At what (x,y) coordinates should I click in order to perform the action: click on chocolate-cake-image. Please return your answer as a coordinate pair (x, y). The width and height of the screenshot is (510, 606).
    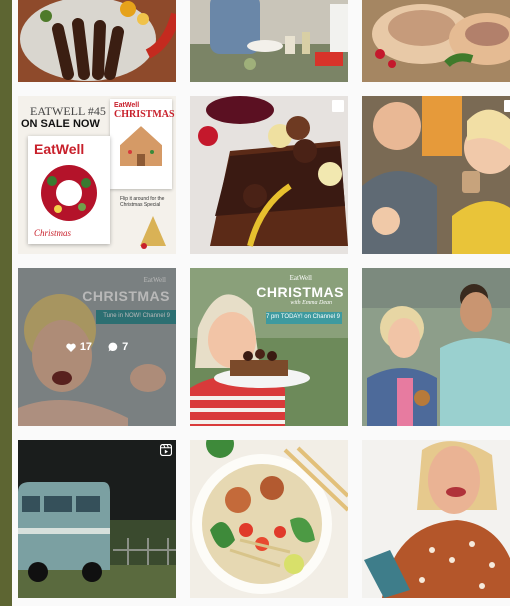
    Looking at the image, I should click on (269, 175).